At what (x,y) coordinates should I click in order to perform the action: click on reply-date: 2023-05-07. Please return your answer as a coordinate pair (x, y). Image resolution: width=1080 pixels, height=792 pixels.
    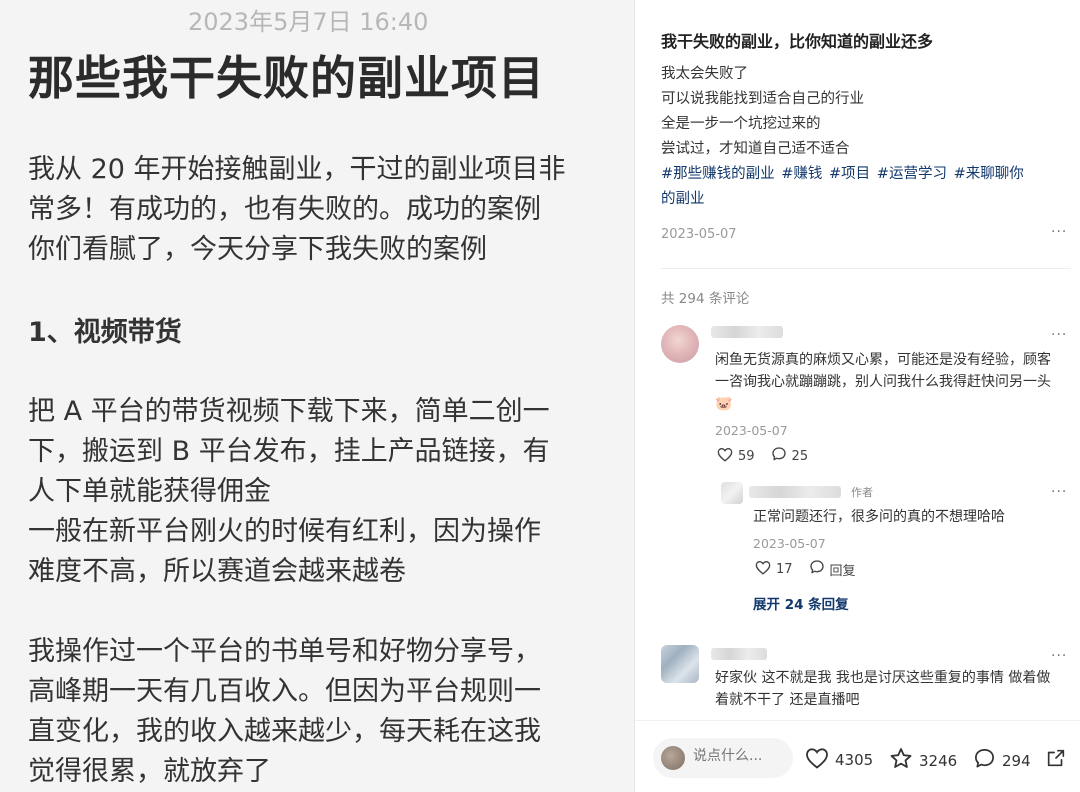
    Looking at the image, I should click on (789, 543).